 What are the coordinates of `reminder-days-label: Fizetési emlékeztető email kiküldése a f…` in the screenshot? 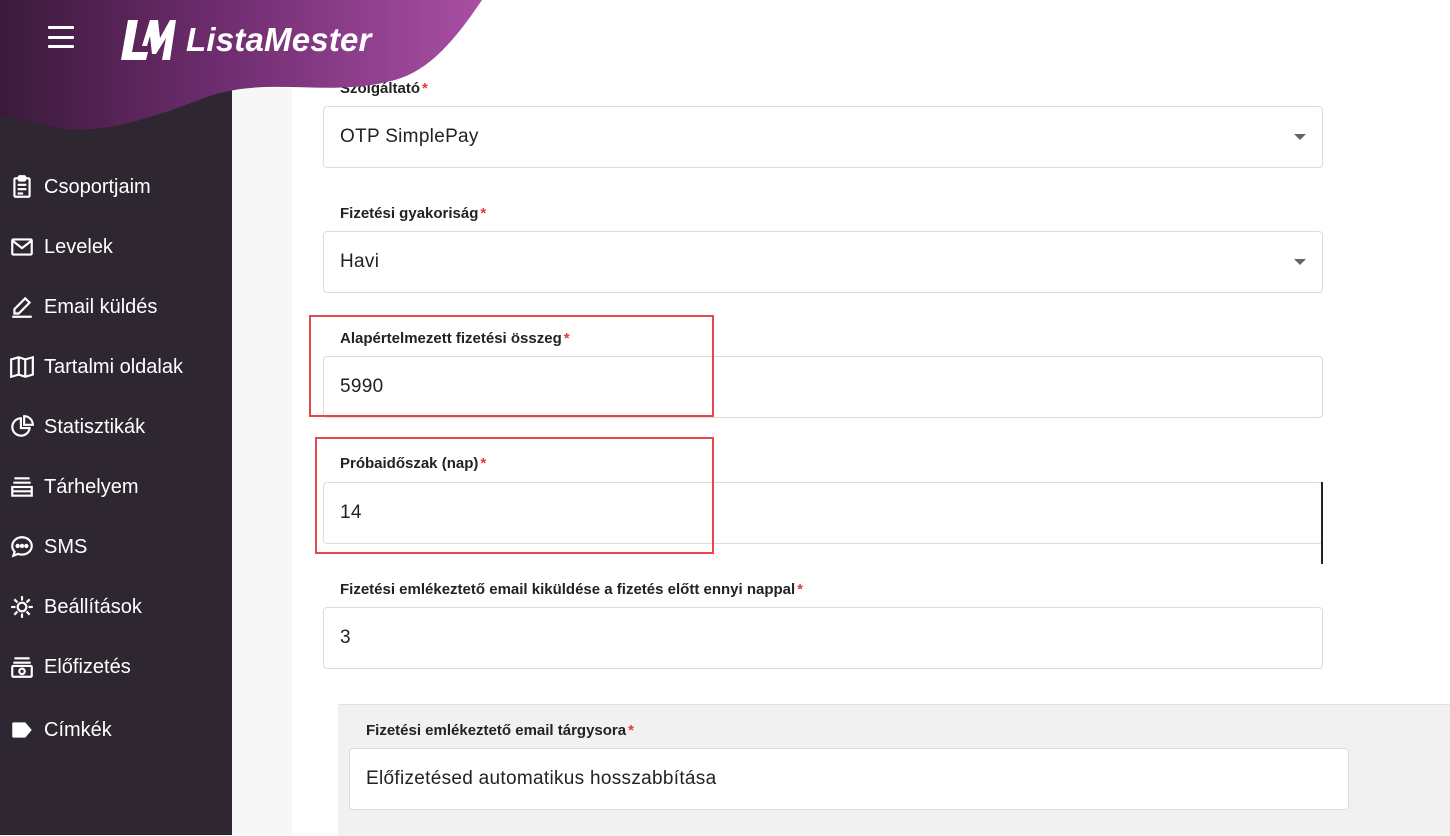 It's located at (572, 589).